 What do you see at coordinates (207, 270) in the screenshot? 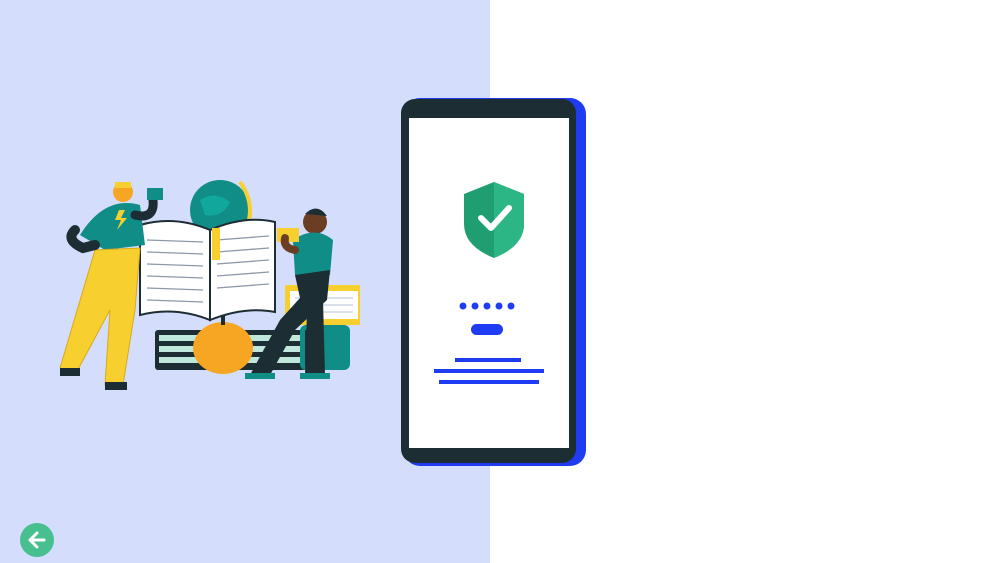
I see `open-book` at bounding box center [207, 270].